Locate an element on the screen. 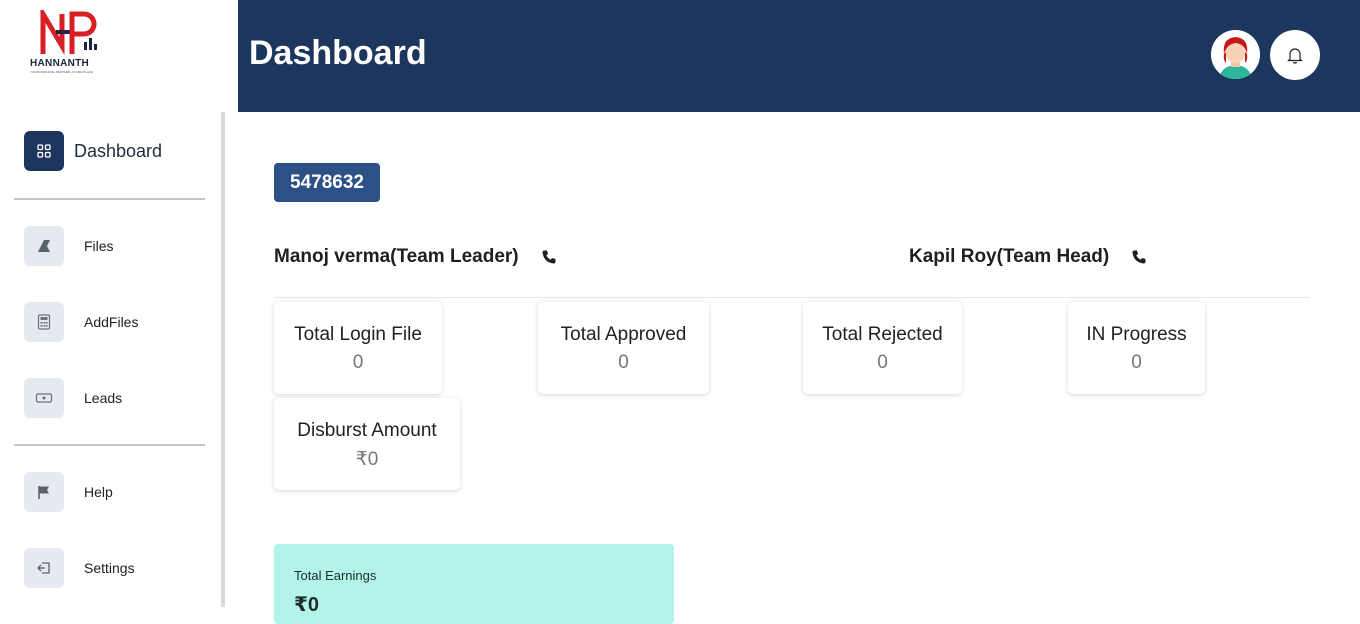 Image resolution: width=1360 pixels, height=624 pixels. user-avatar-icon is located at coordinates (1235, 54).